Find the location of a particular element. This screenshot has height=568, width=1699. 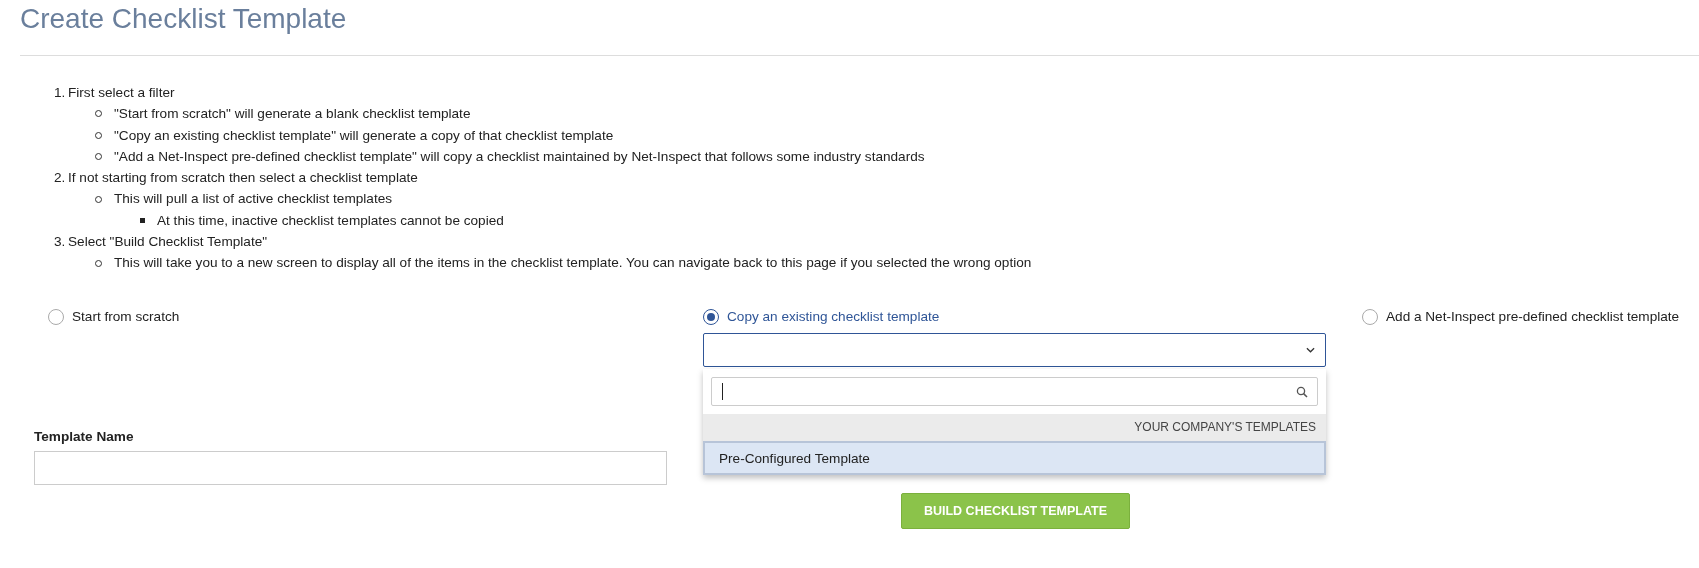

square-bullet-icon is located at coordinates (142, 220).